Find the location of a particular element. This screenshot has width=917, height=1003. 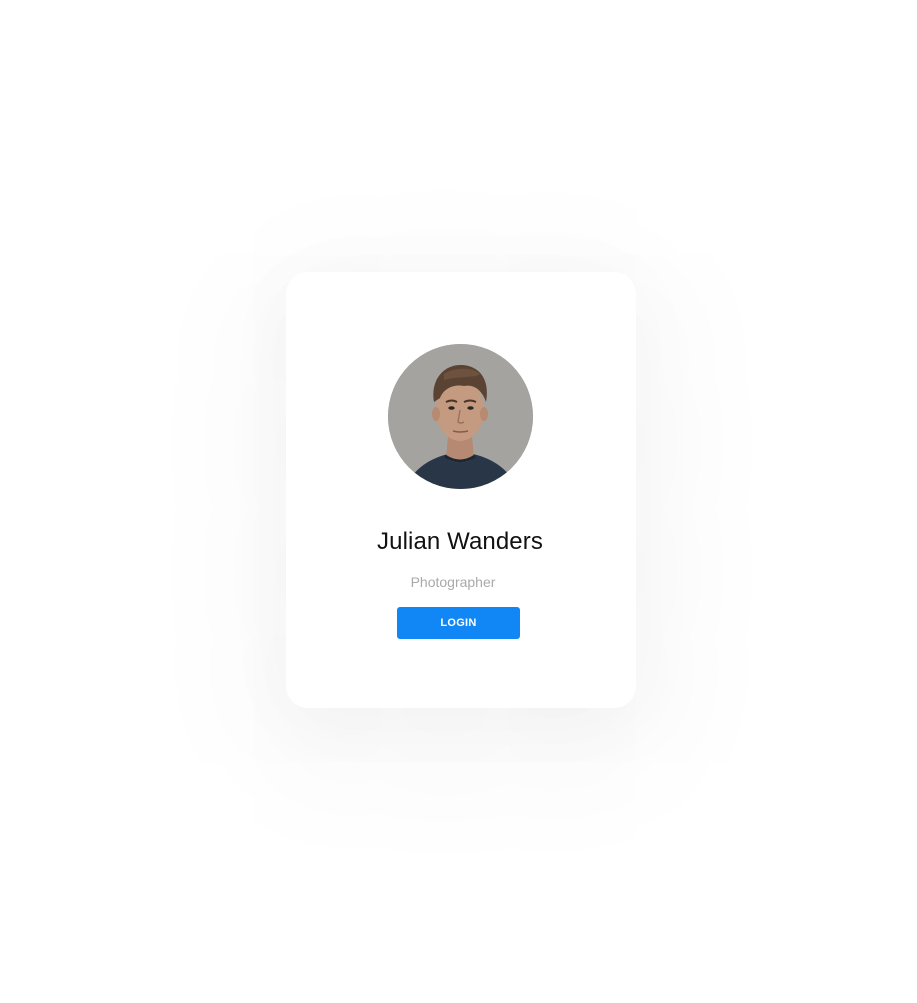

avatar is located at coordinates (460, 416).